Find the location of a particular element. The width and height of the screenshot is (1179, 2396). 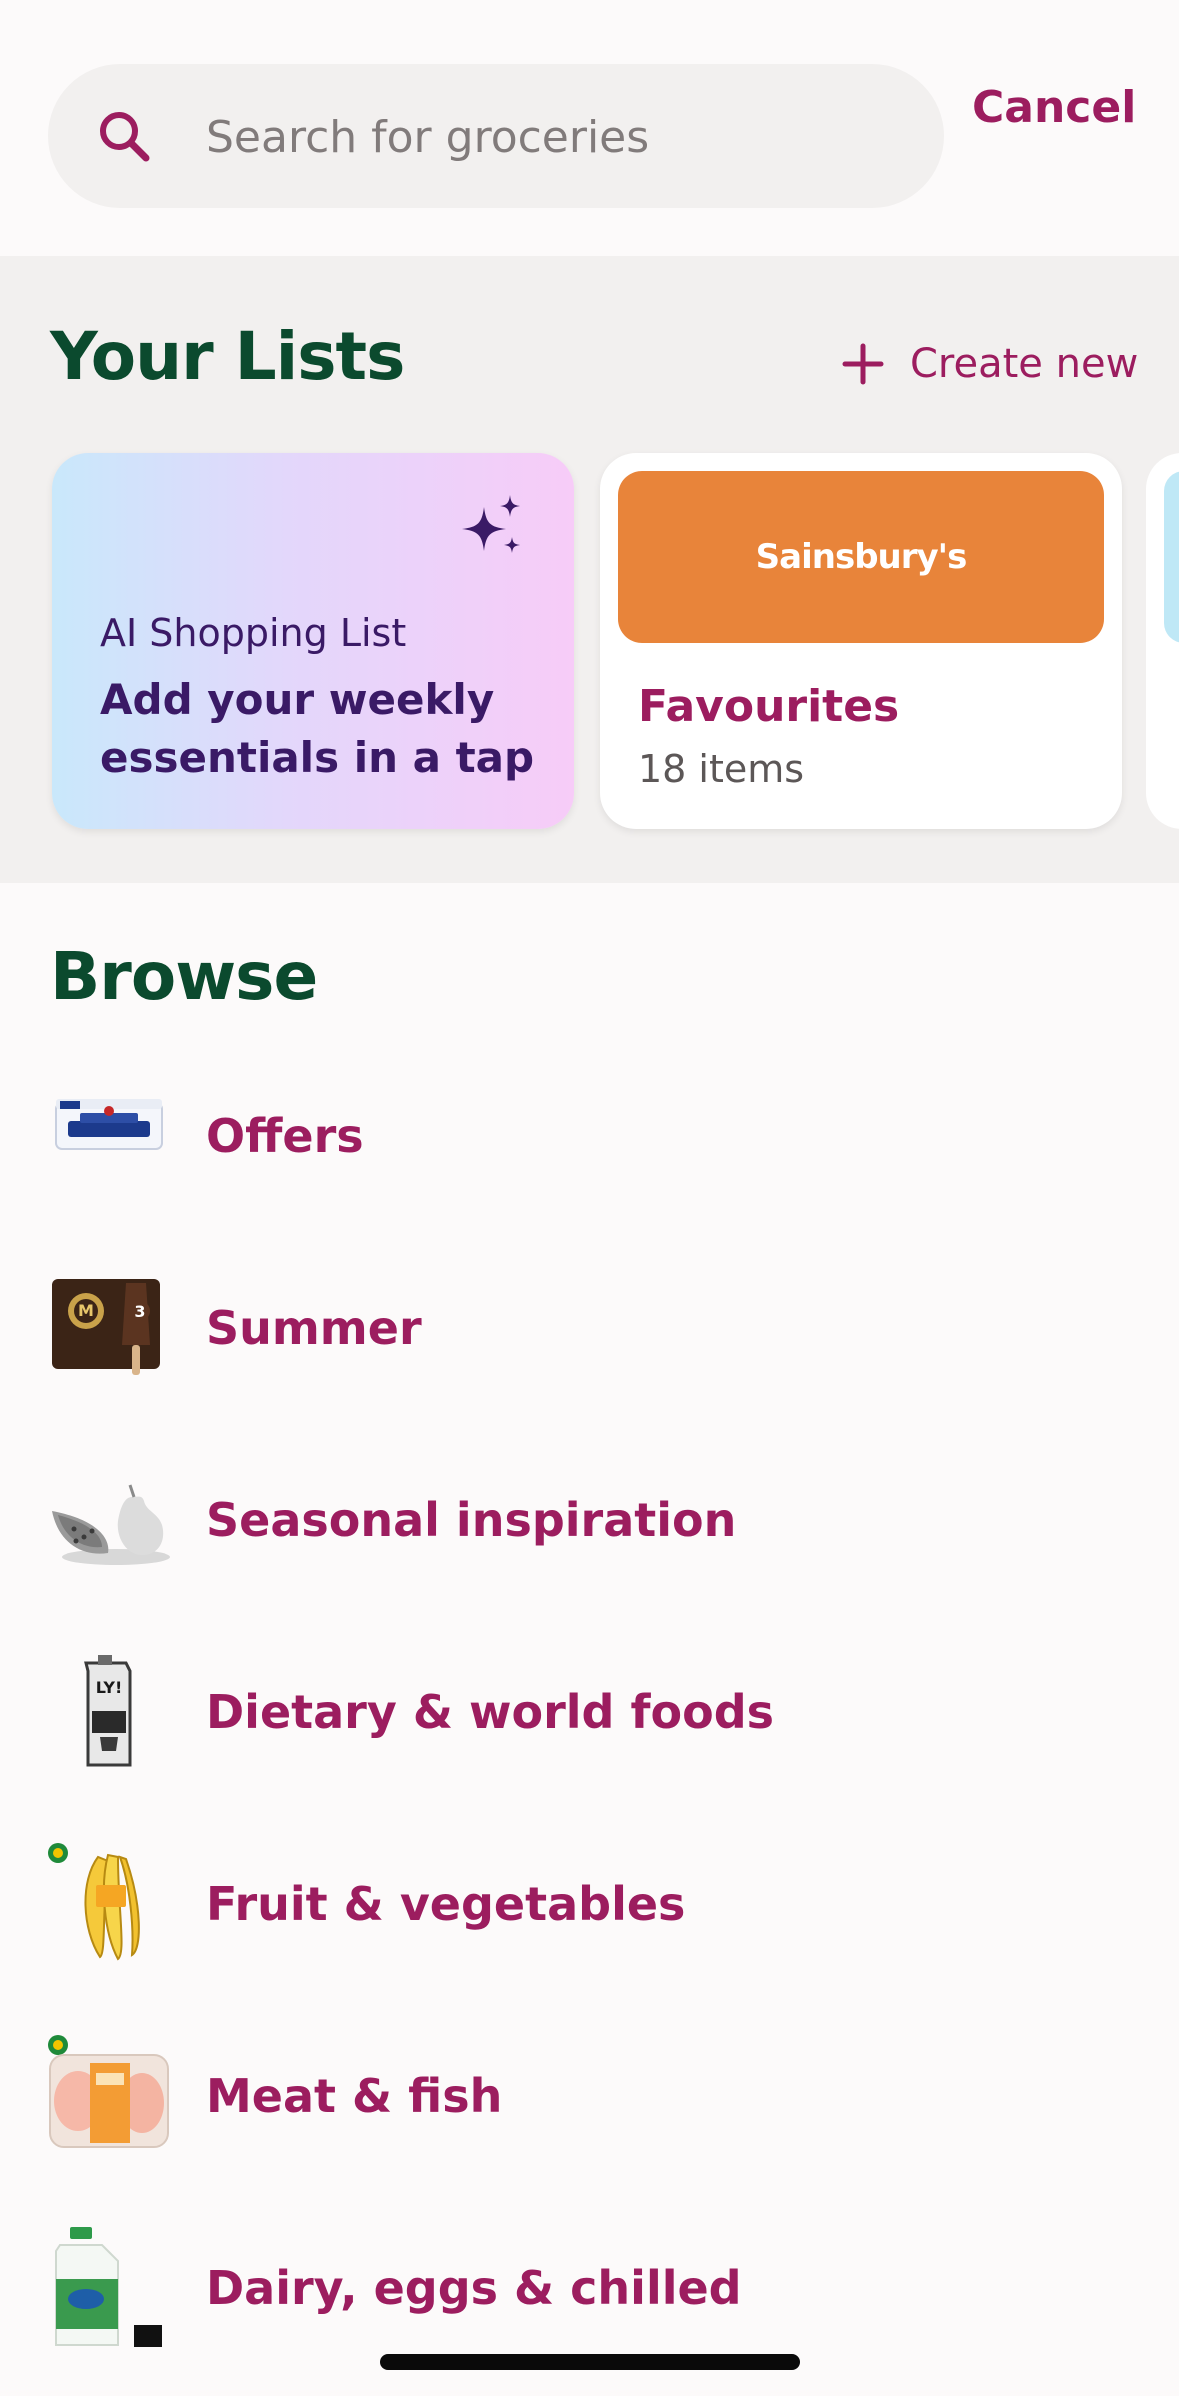

favourites-card: Sainsbury's Favourites 18 items is located at coordinates (861, 641).